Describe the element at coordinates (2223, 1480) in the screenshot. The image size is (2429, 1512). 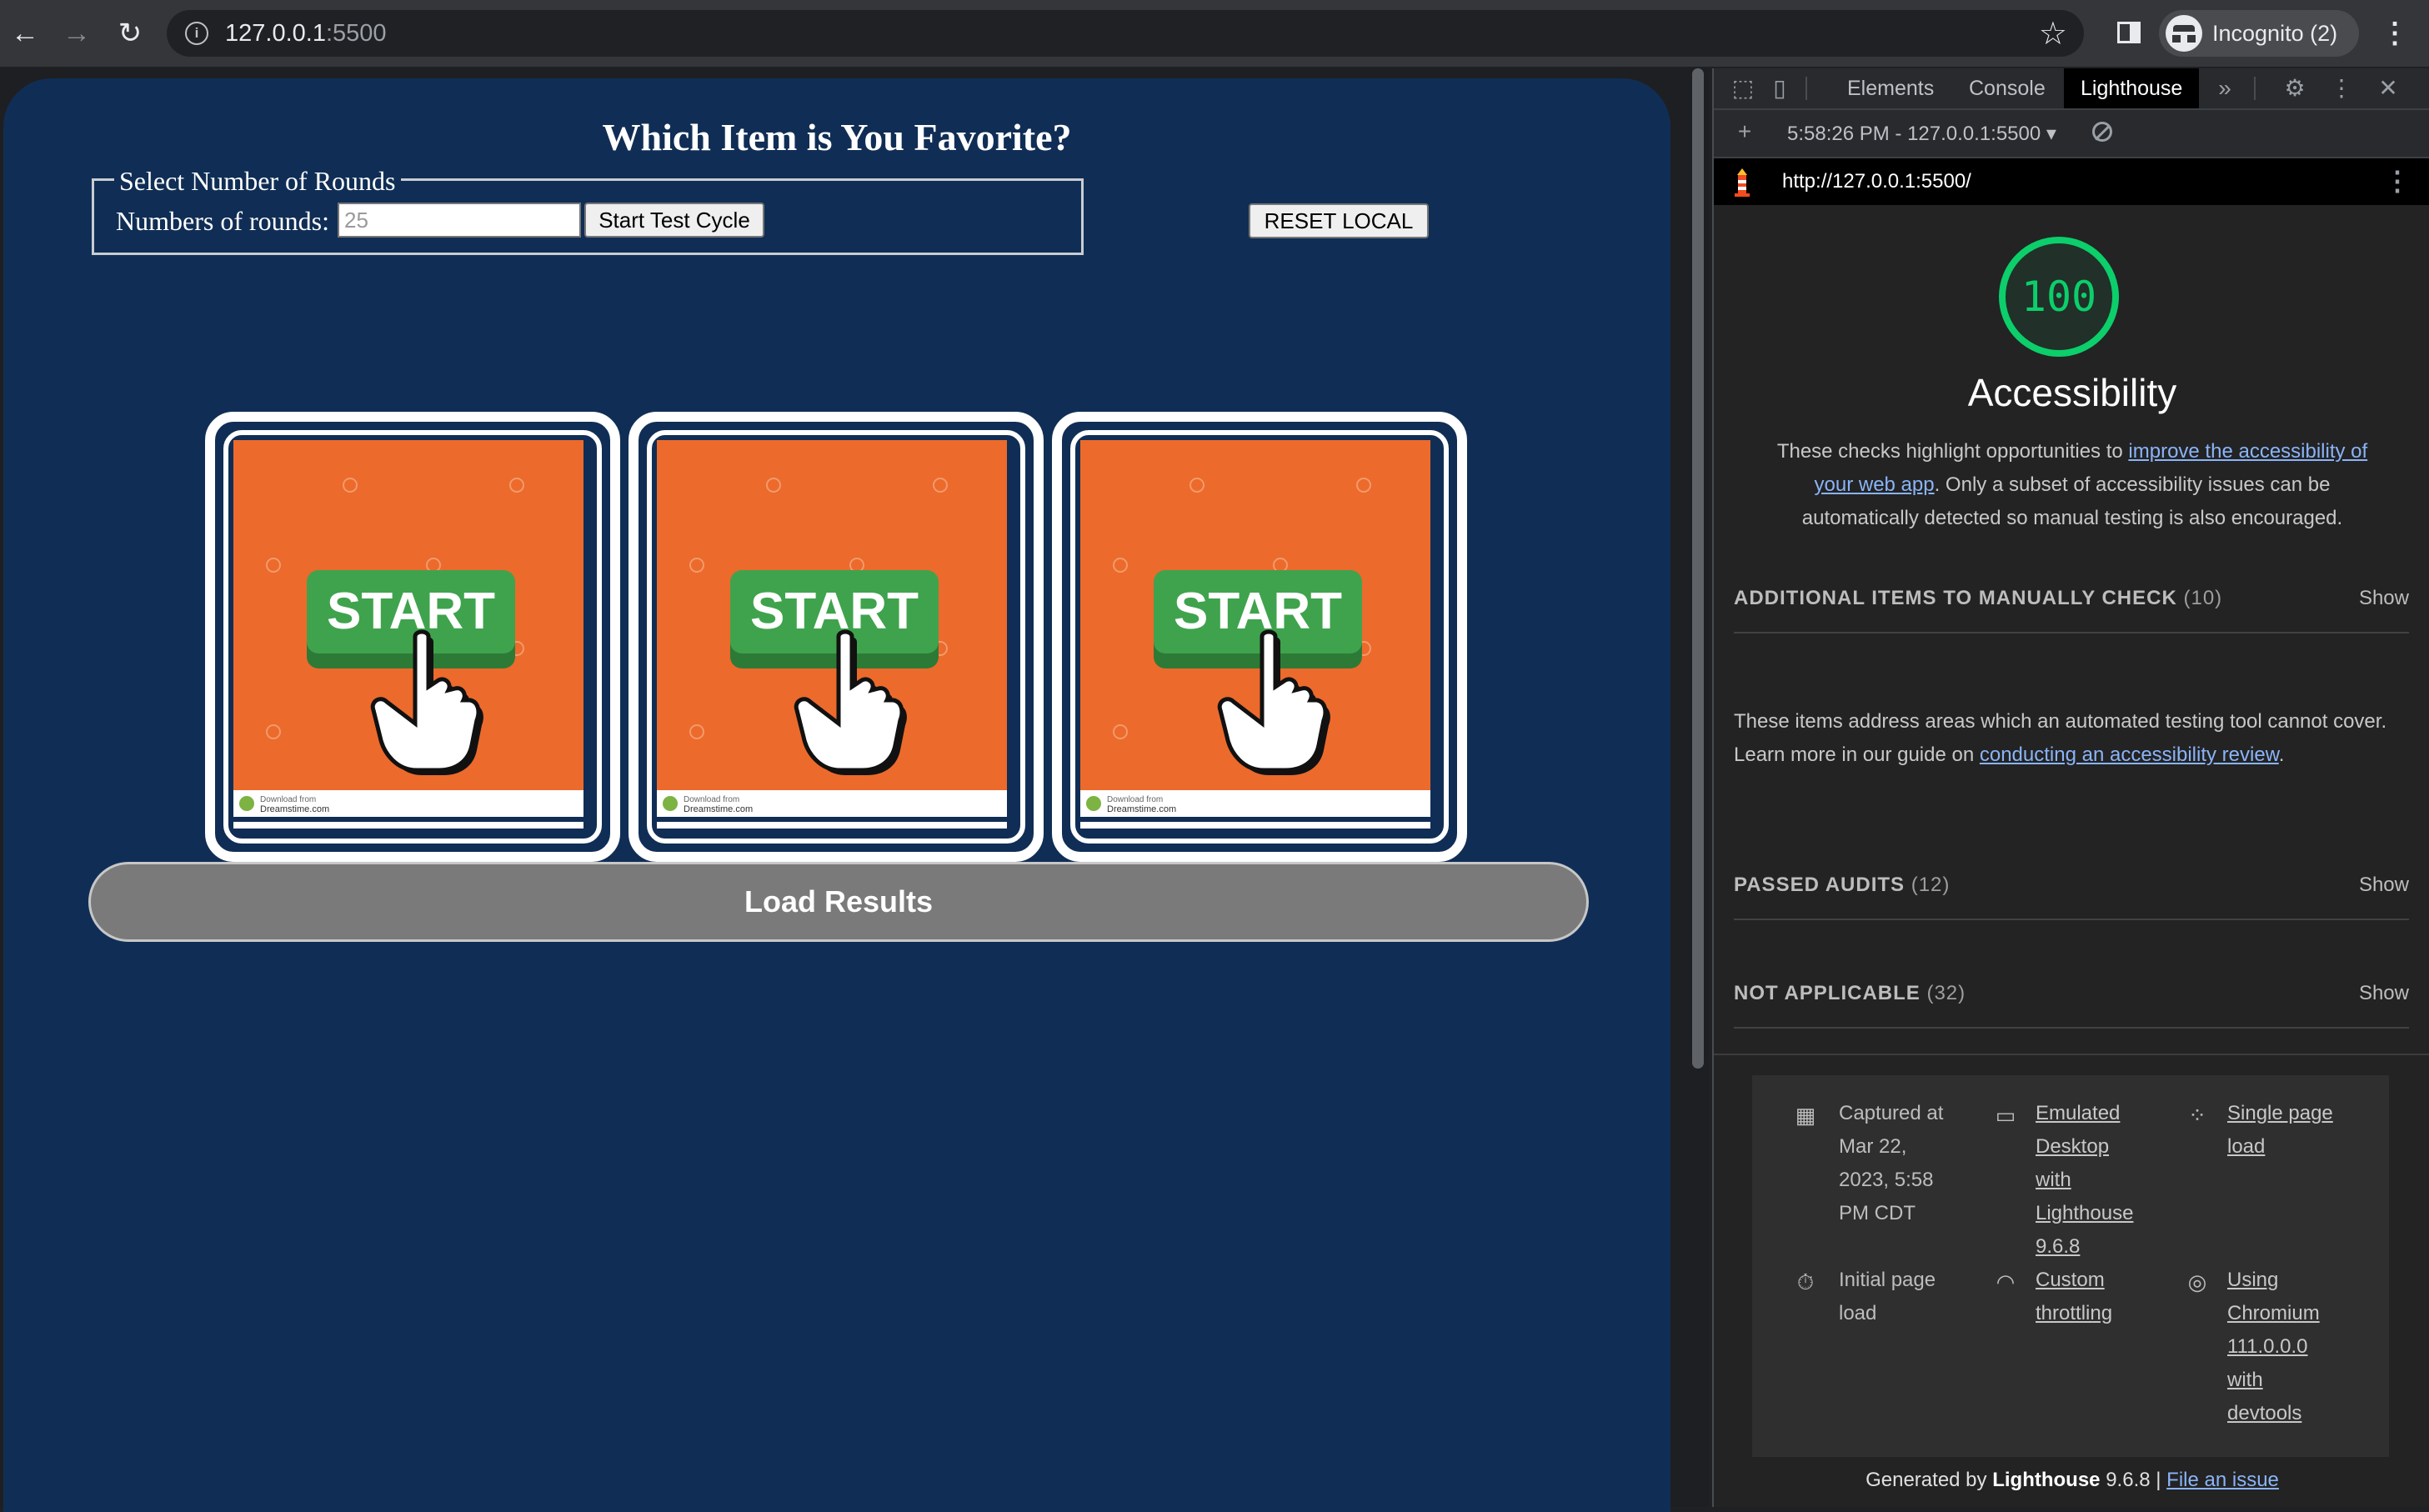
I see `file-issue-link: File an issue` at that location.